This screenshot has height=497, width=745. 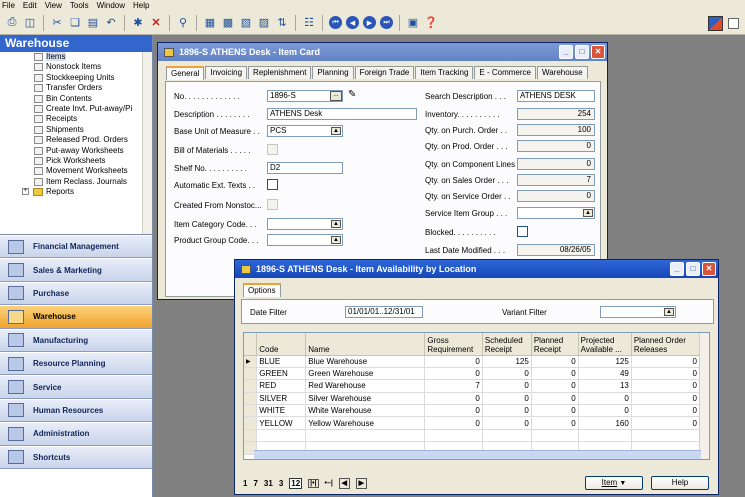 I want to click on print-icon: ⎙, so click(x=12, y=23).